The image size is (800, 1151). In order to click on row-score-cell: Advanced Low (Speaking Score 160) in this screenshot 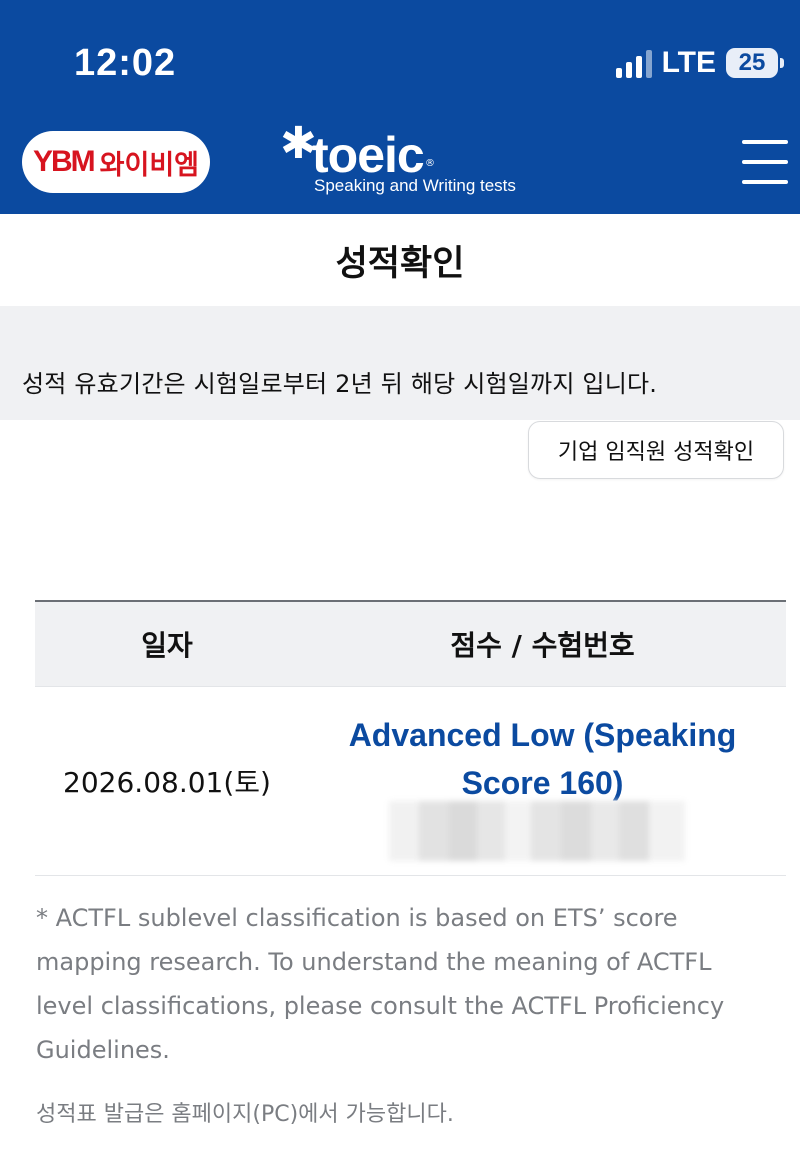, I will do `click(542, 781)`.